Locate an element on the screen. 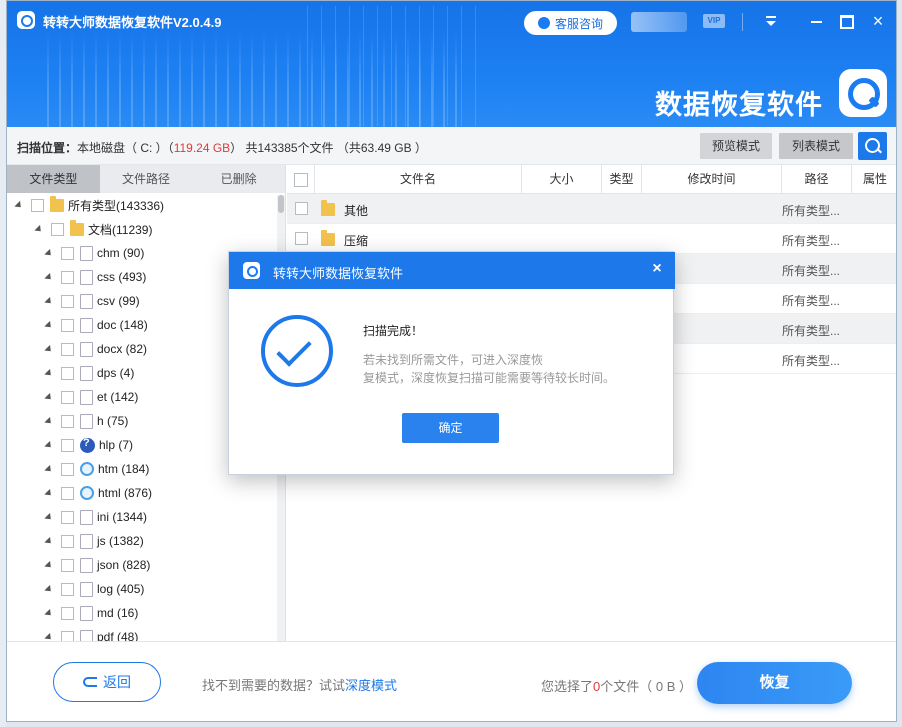  tree-node: dps (4) is located at coordinates (89, 373).